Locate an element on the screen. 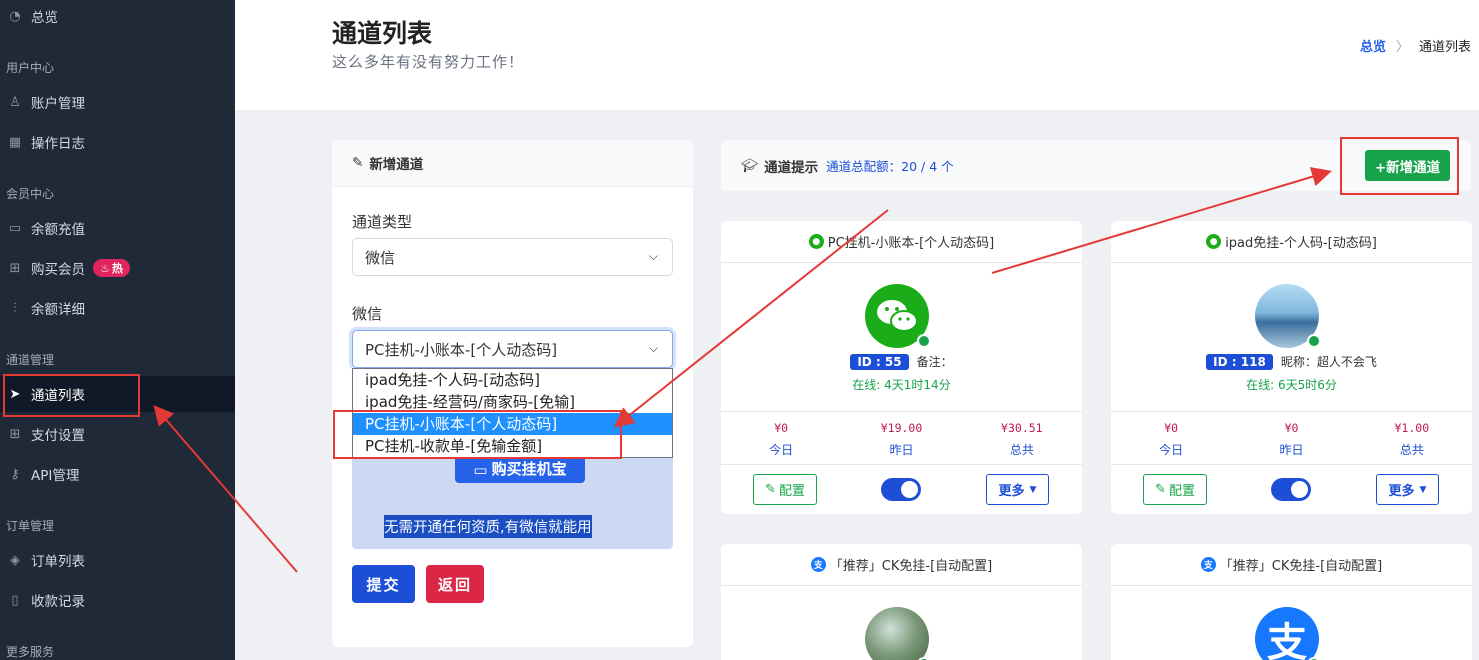 The height and width of the screenshot is (660, 1479). sidebar-item-oplog: ▦ 操作日志 is located at coordinates (117, 142).